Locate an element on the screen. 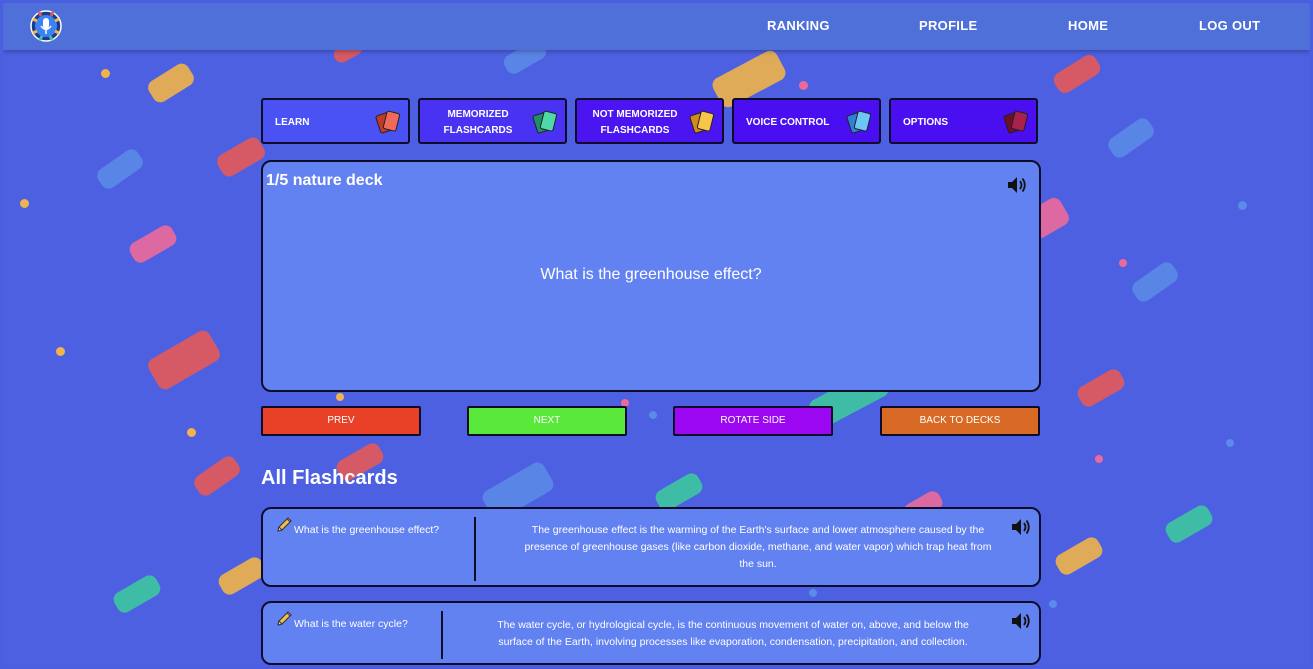 The width and height of the screenshot is (1313, 669). rotate-side-button: ROTATE SIDE is located at coordinates (753, 421).